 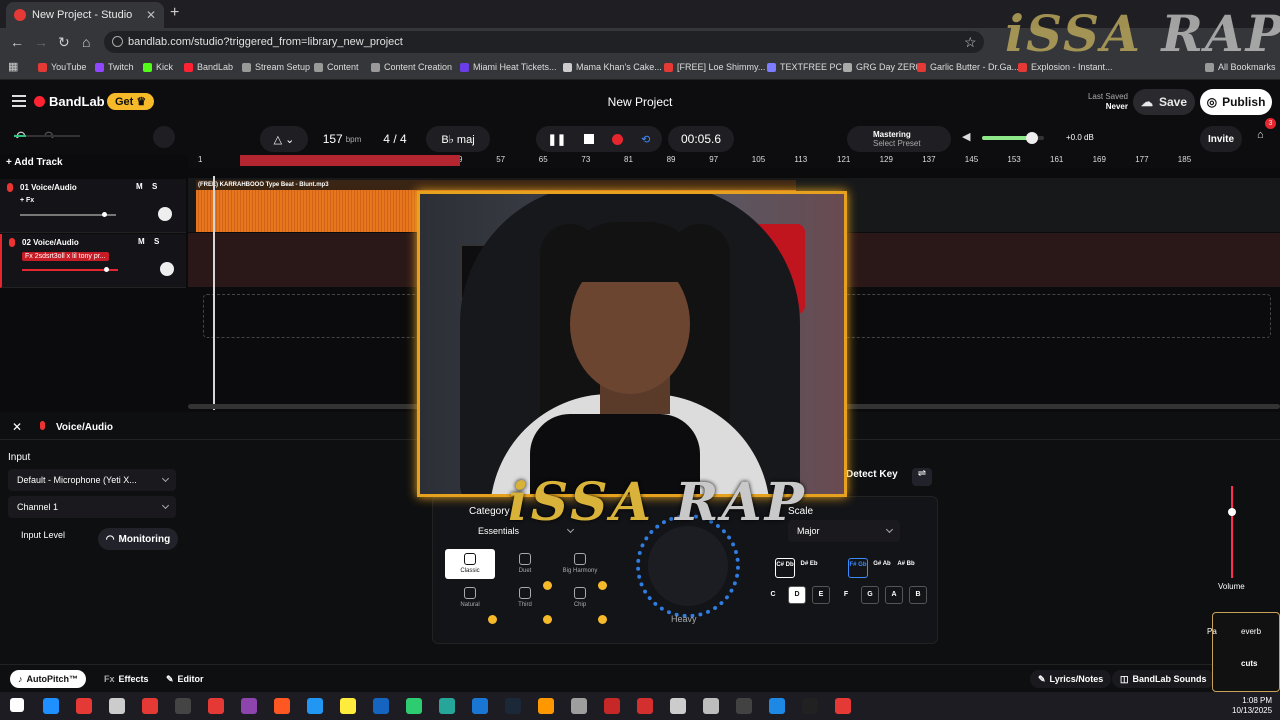 What do you see at coordinates (922, 477) in the screenshot?
I see `settings-sliders-icon: ⇌` at bounding box center [922, 477].